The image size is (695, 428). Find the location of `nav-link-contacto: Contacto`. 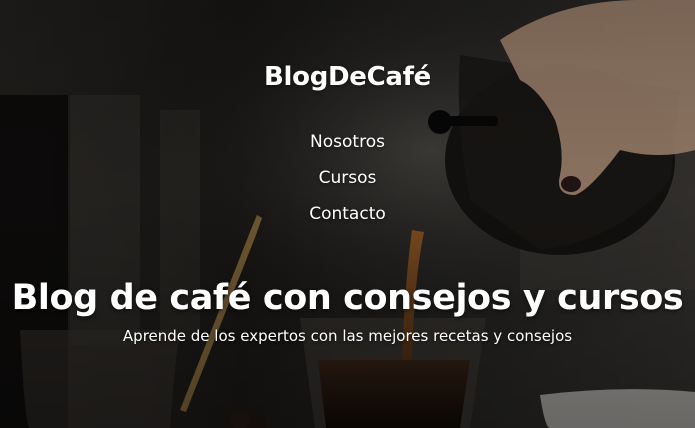

nav-link-contacto: Contacto is located at coordinates (347, 214).